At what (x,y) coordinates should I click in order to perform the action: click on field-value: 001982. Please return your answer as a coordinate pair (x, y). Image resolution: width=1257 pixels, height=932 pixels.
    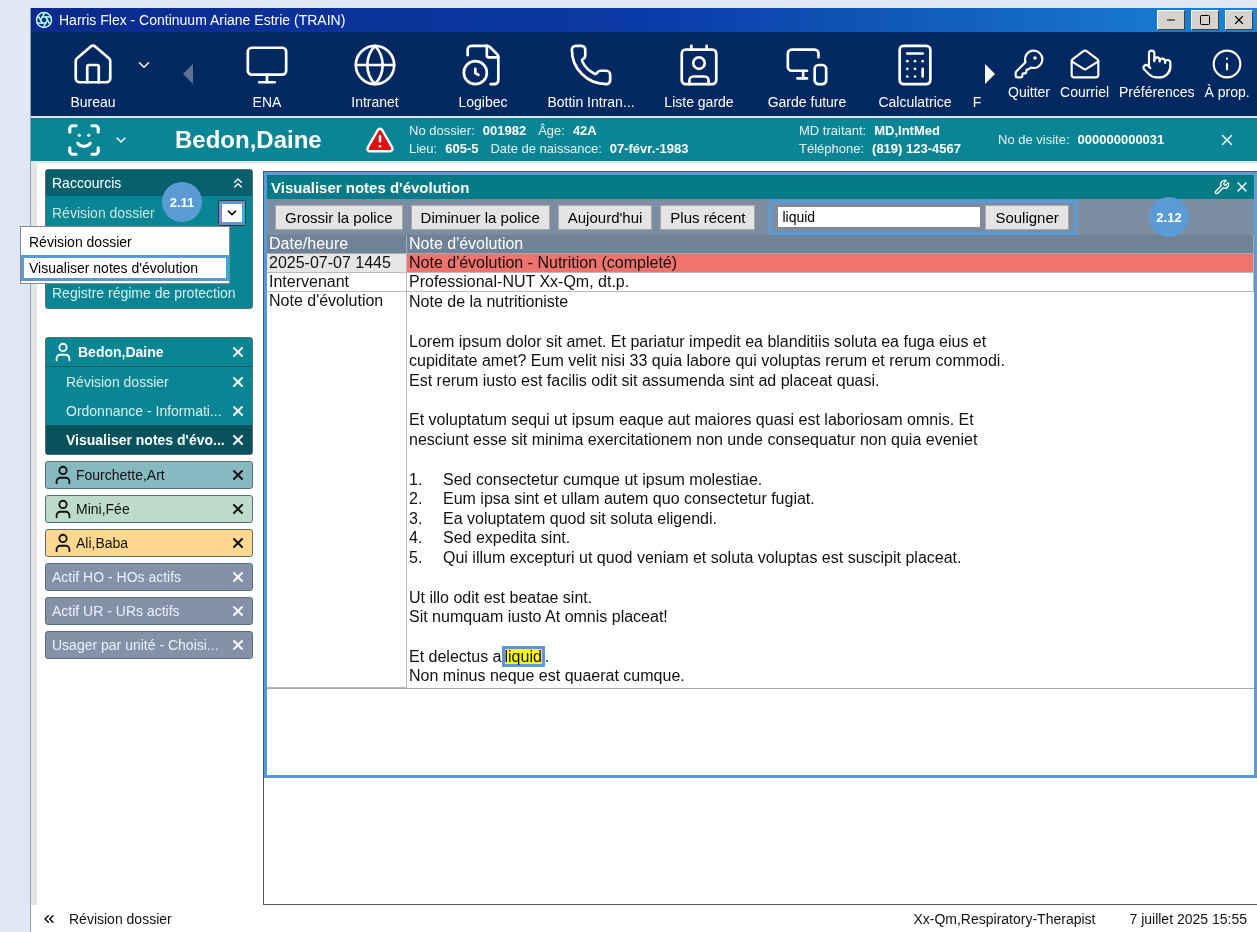
    Looking at the image, I should click on (504, 130).